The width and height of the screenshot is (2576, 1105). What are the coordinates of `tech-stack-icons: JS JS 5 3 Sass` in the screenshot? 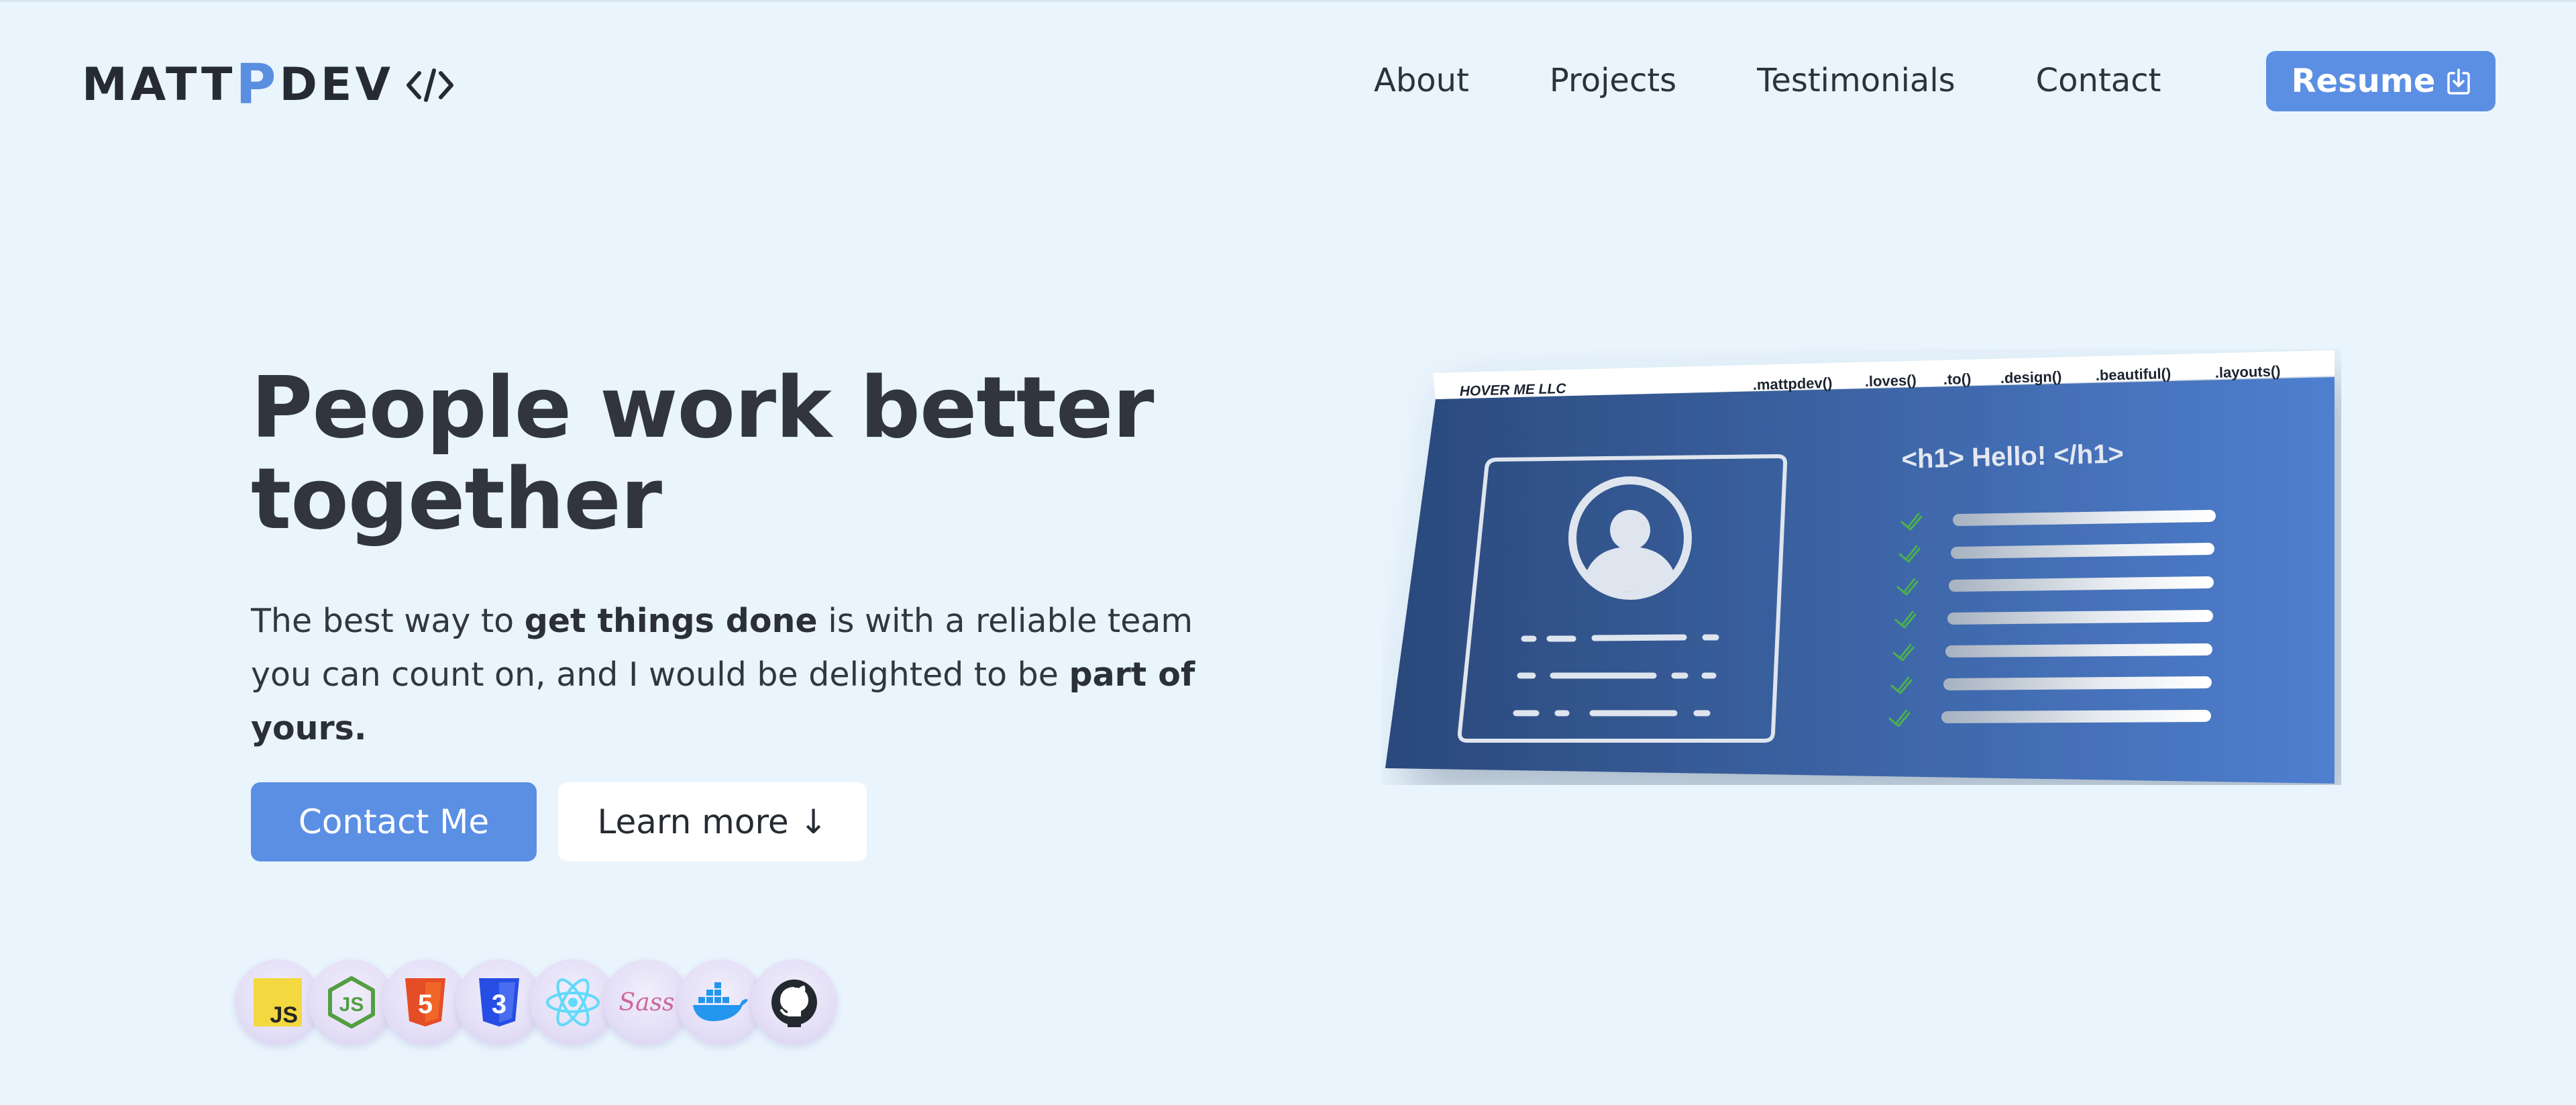 It's located at (536, 1002).